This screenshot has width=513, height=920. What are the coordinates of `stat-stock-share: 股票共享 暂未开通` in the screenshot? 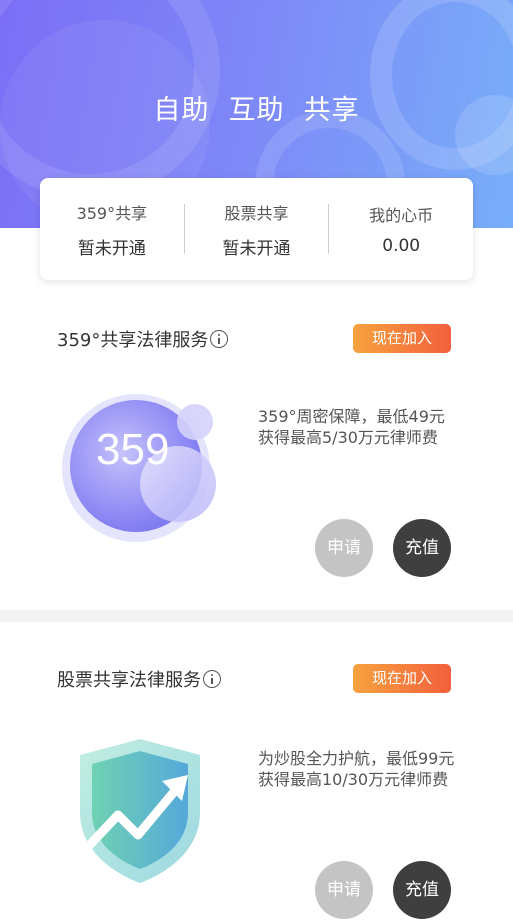 It's located at (257, 229).